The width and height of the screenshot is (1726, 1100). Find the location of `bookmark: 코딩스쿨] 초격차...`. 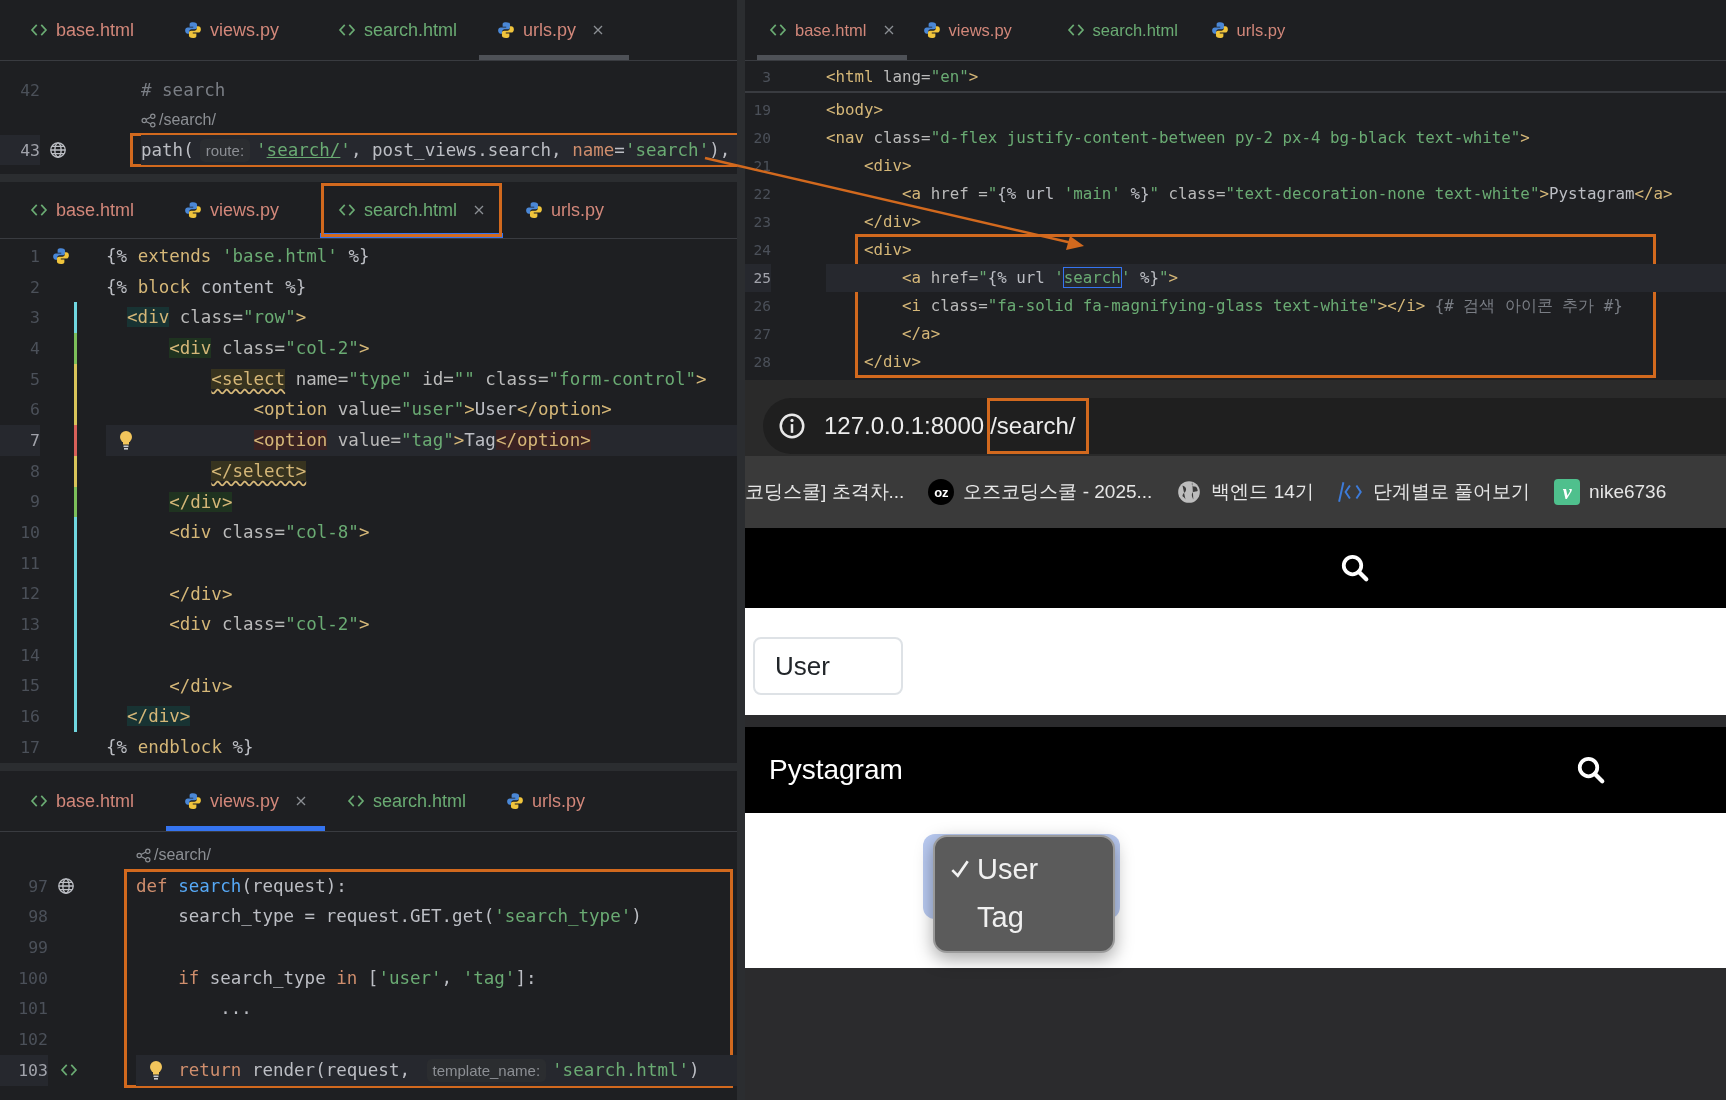

bookmark: 코딩스쿨] 초격차... is located at coordinates (825, 492).